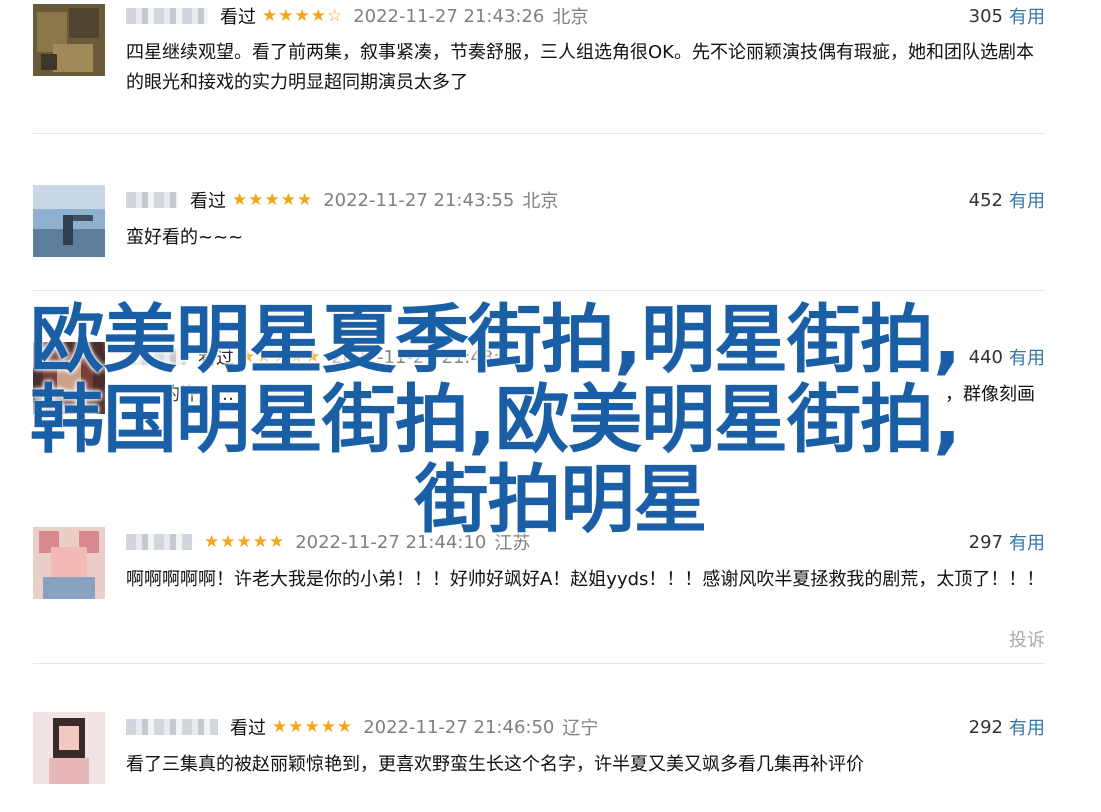  What do you see at coordinates (1007, 542) in the screenshot?
I see `useful-votes: 297 有用` at bounding box center [1007, 542].